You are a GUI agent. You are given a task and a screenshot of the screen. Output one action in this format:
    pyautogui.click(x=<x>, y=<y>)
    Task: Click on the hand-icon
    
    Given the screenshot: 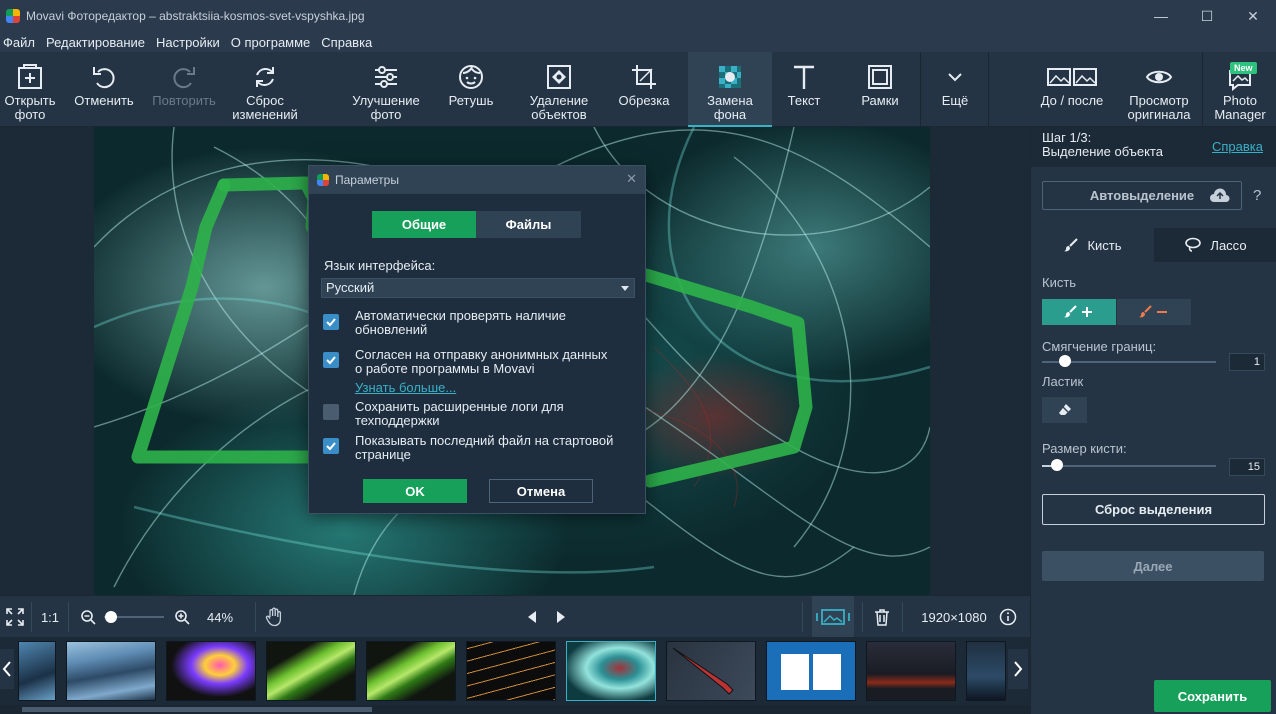 What is the action you would take?
    pyautogui.click(x=273, y=617)
    